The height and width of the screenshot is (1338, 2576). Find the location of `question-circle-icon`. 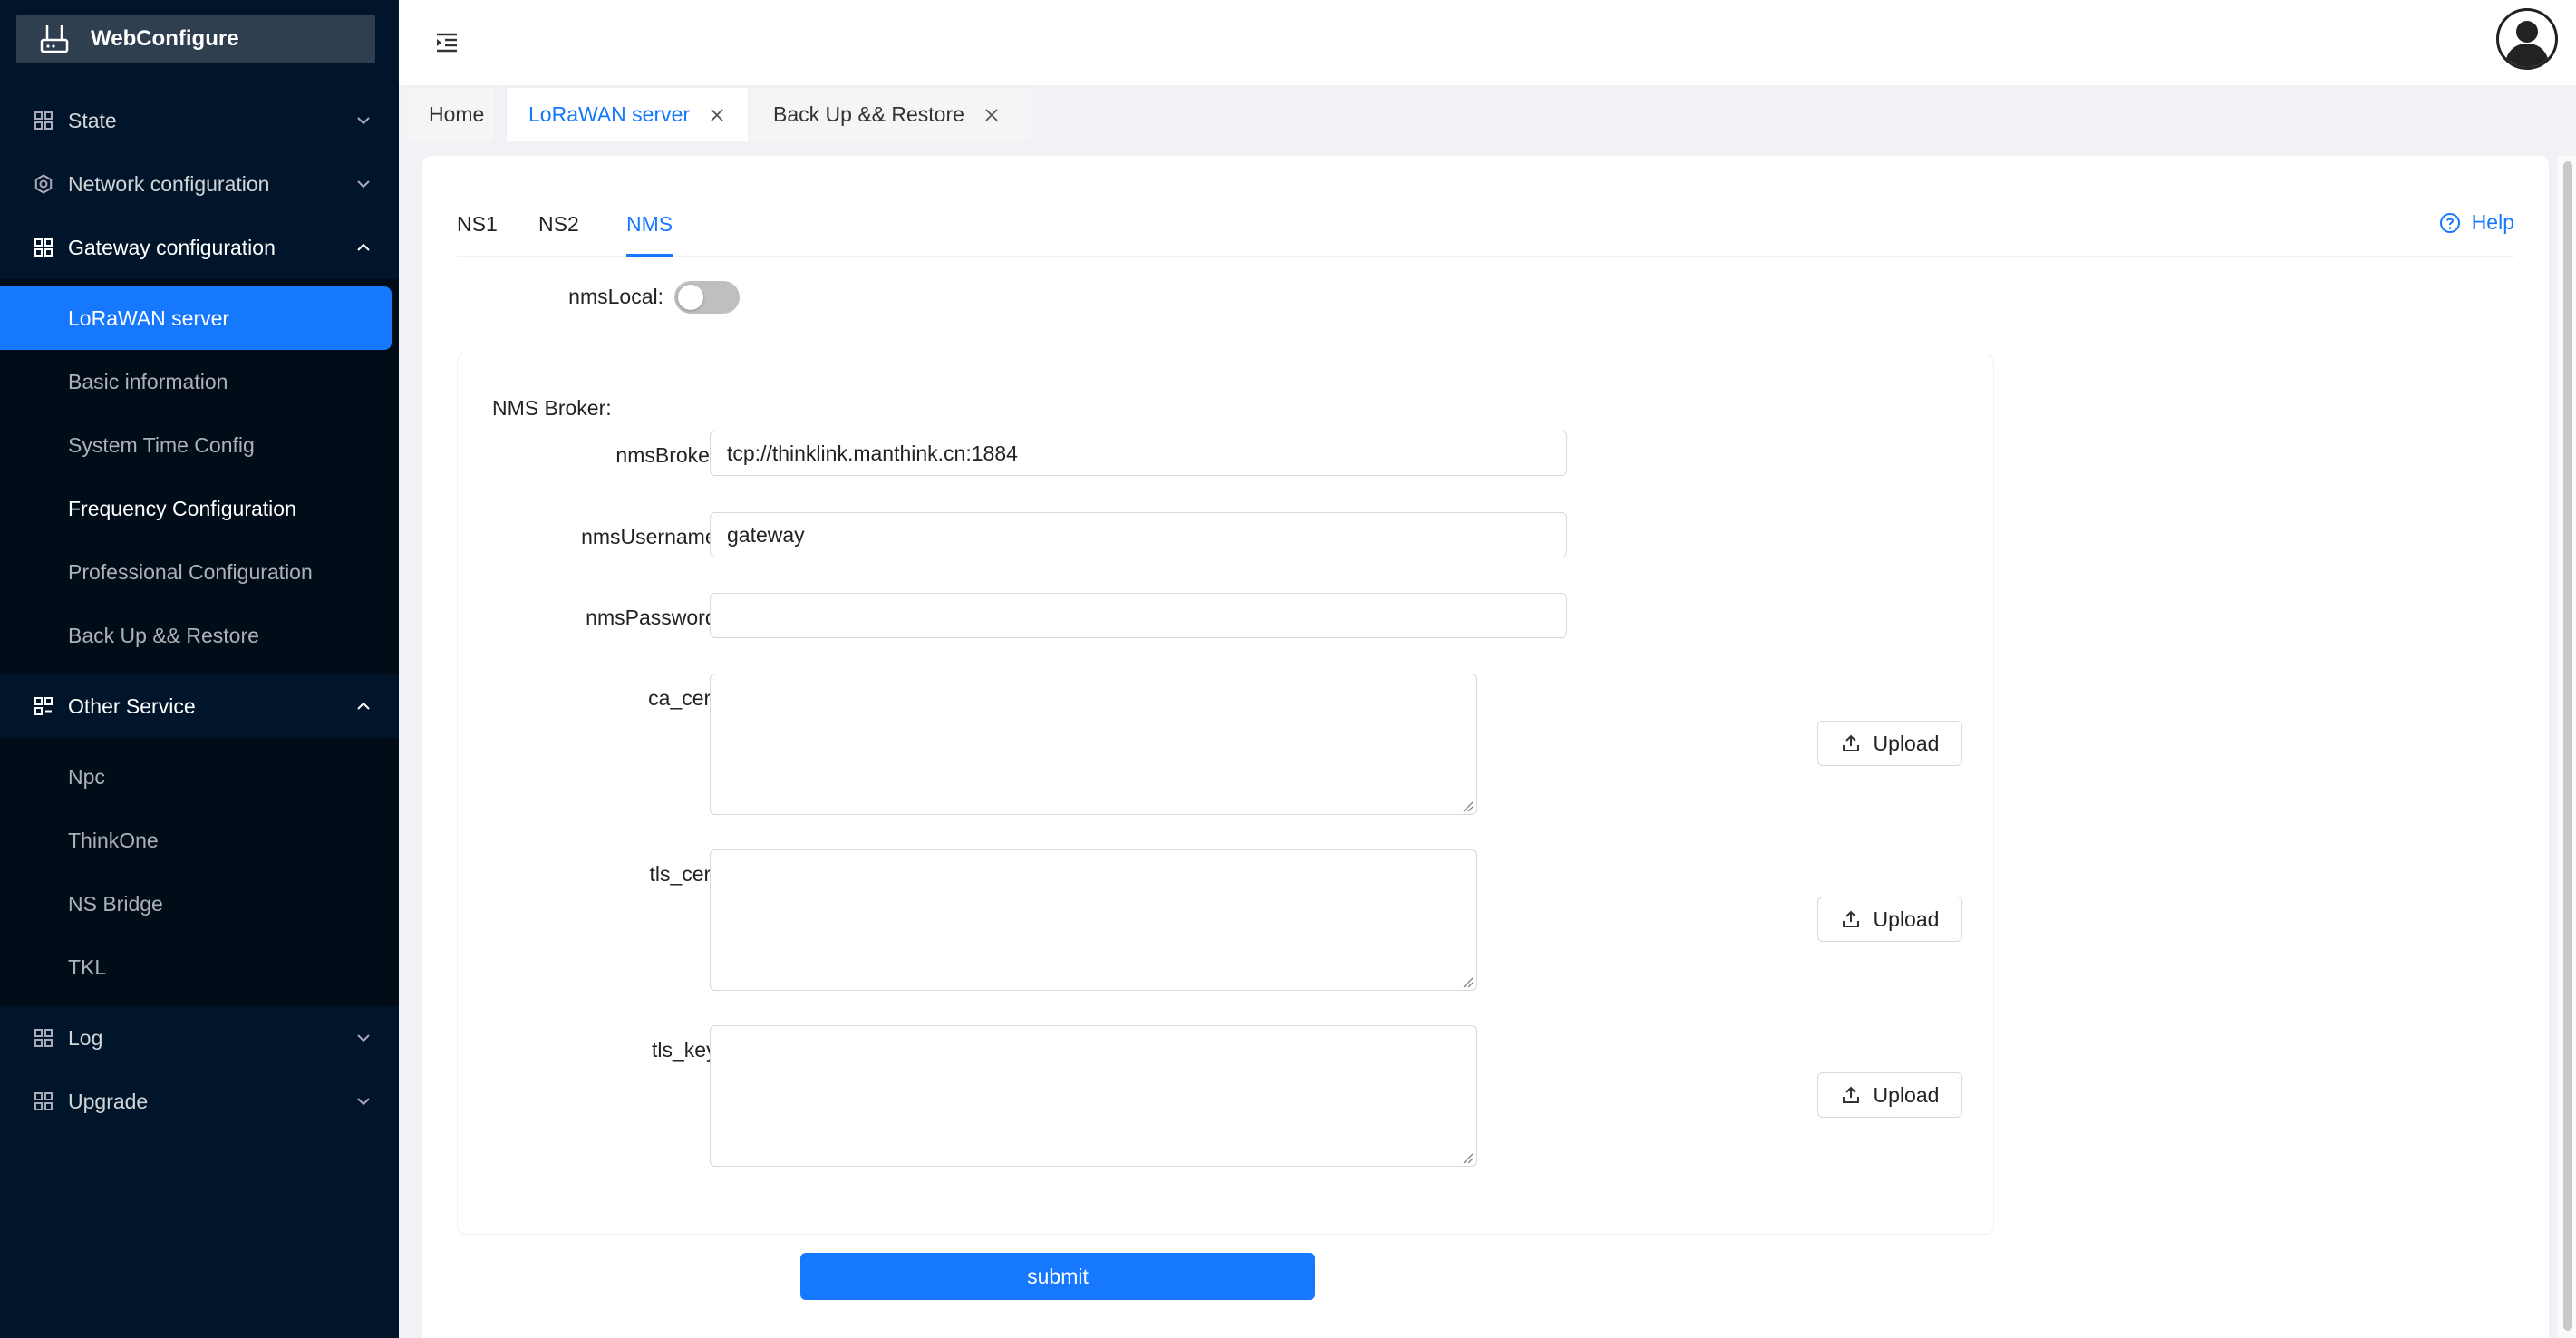

question-circle-icon is located at coordinates (2450, 223).